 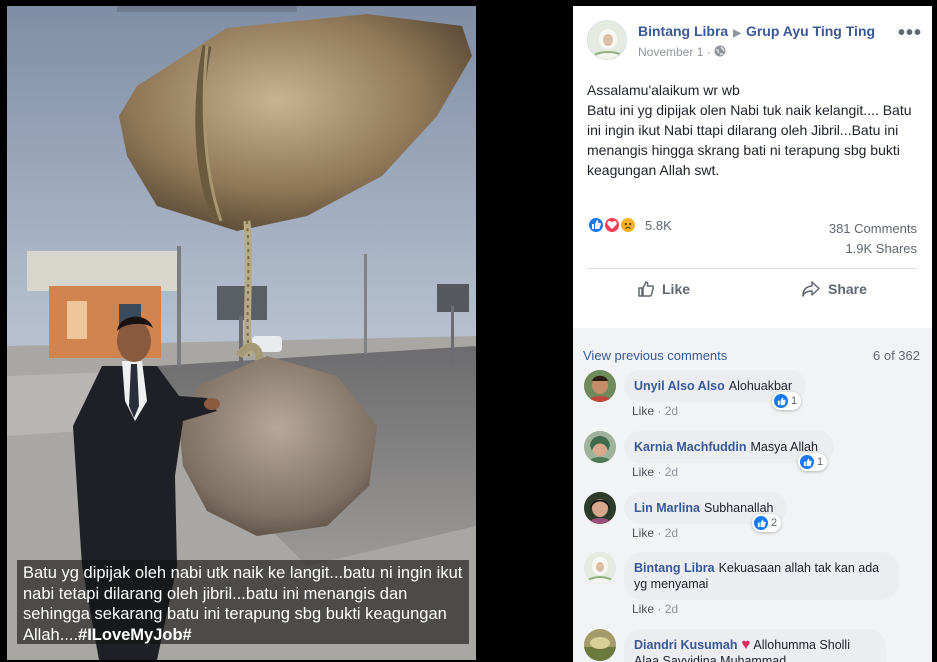 I want to click on comment-text: Masya Allah, so click(x=784, y=447).